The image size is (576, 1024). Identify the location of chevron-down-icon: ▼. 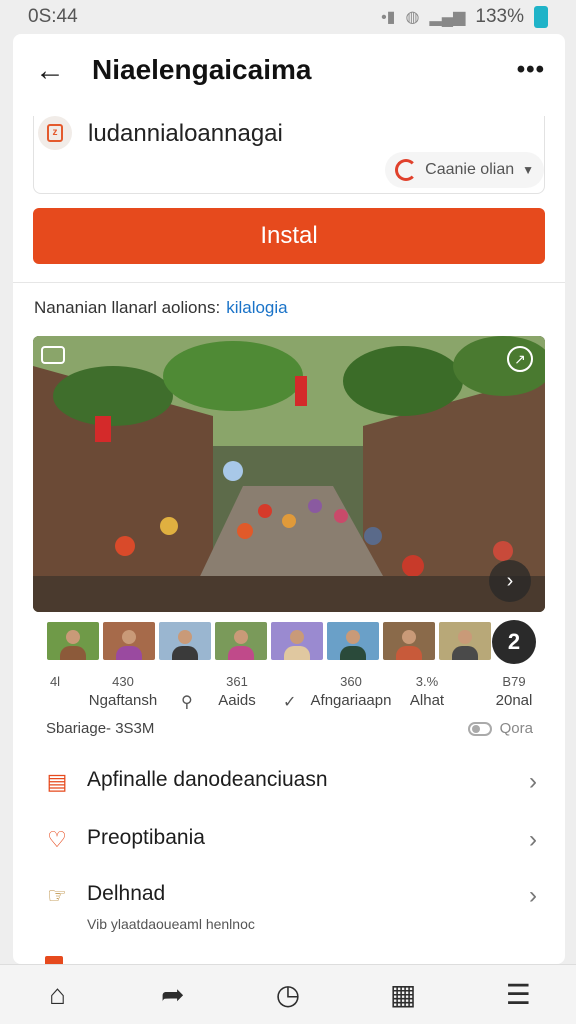
(528, 170).